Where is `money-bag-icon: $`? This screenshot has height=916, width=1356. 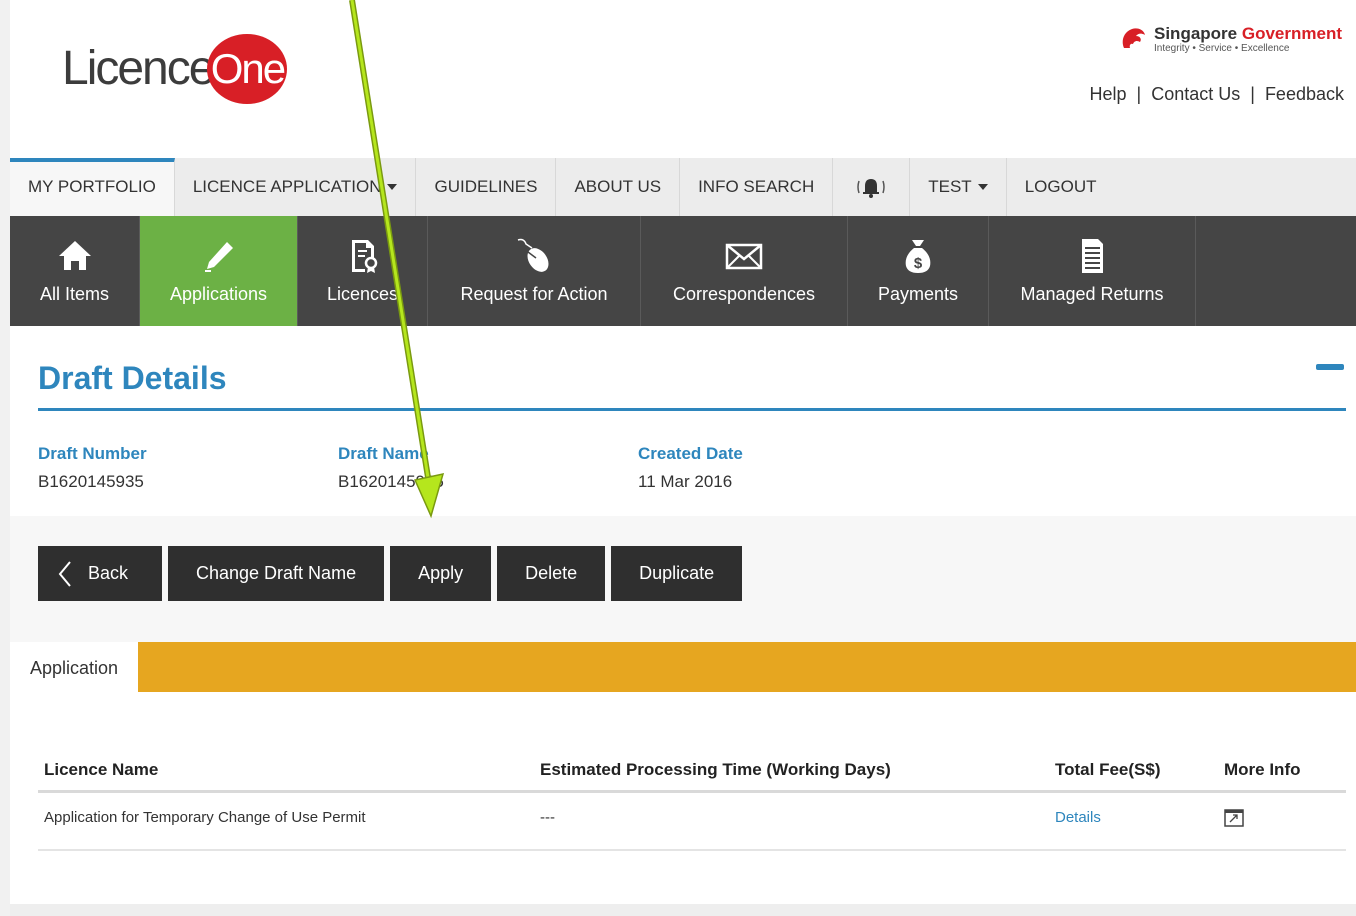
money-bag-icon: $ is located at coordinates (918, 256).